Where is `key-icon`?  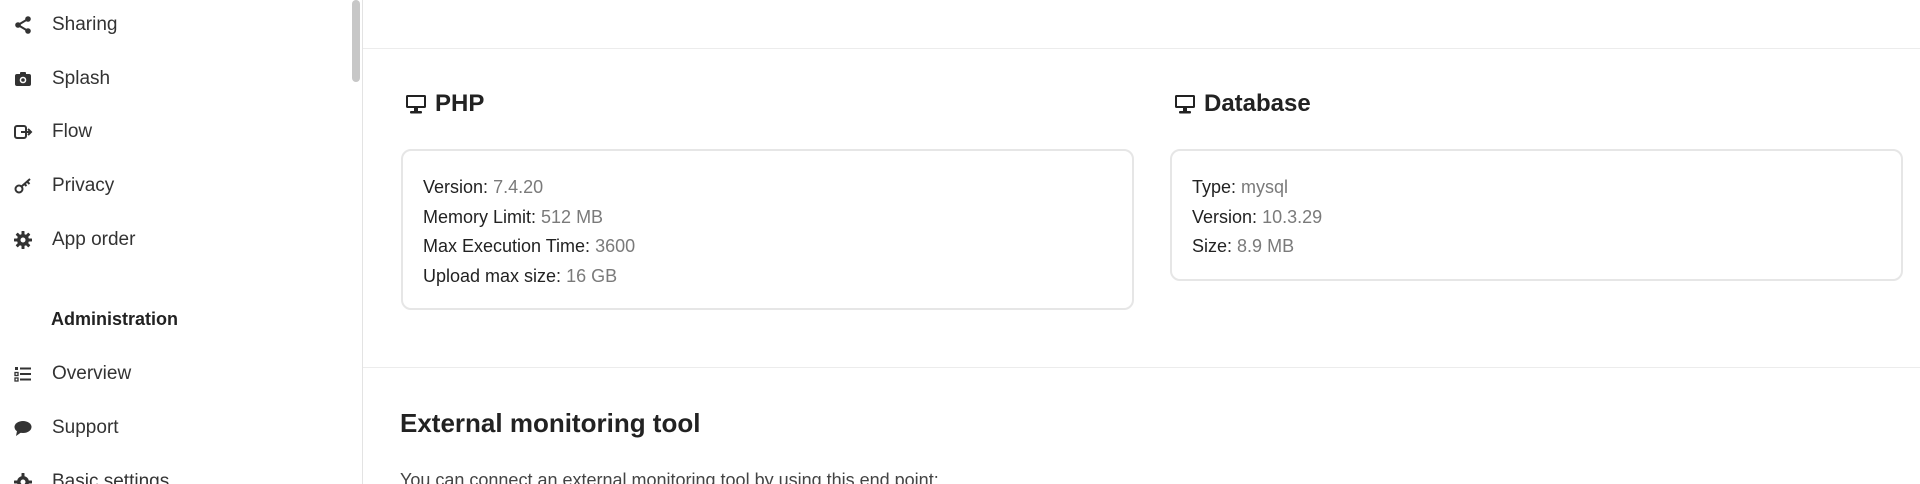
key-icon is located at coordinates (23, 186).